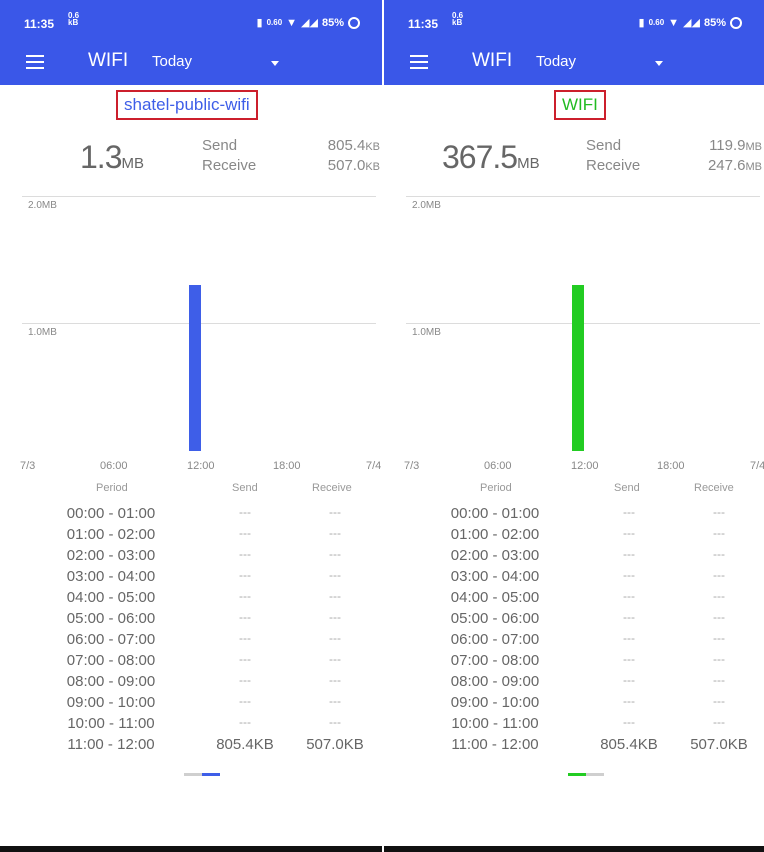  I want to click on table-row: 11:00 - 12:00 805.4KB 507.0KB, so click(191, 746).